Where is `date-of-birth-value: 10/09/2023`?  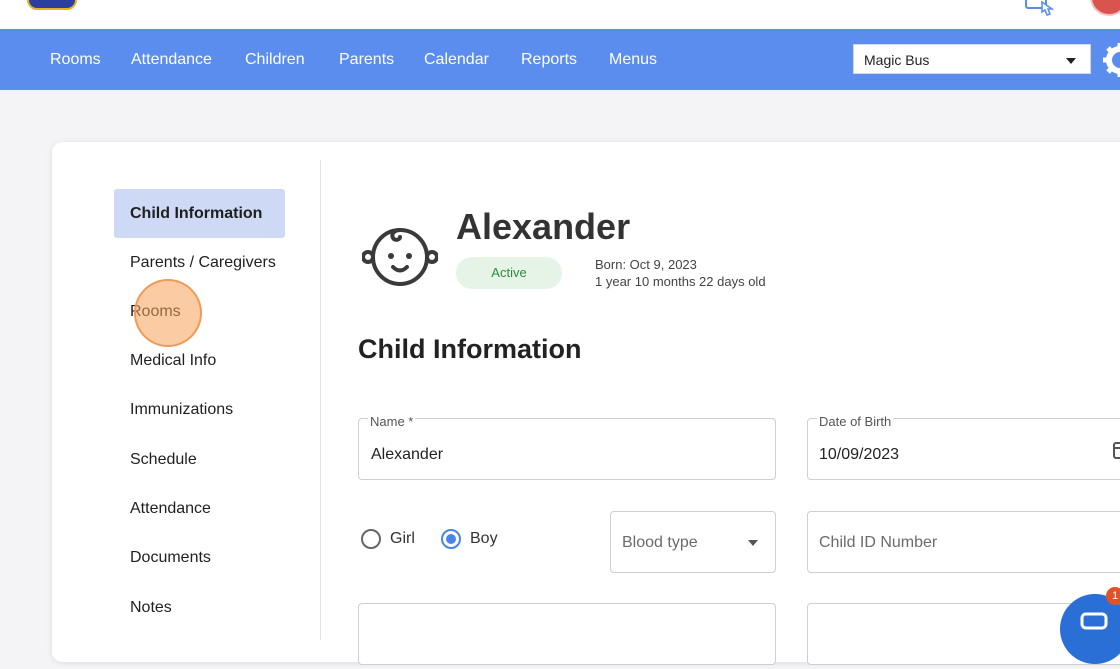
date-of-birth-value: 10/09/2023 is located at coordinates (859, 454).